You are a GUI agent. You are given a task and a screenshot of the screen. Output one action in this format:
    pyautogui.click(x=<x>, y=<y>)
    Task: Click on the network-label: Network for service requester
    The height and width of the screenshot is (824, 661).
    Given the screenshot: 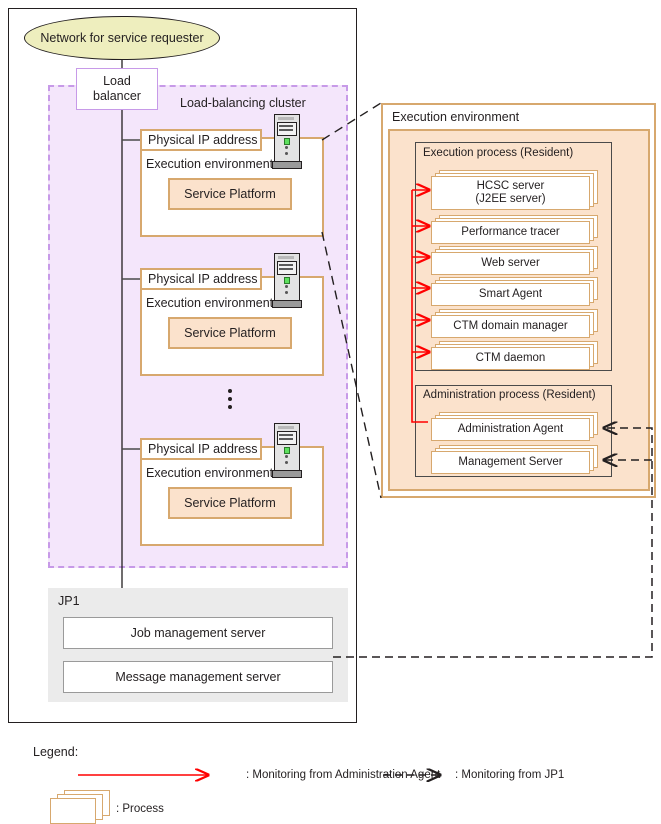 What is the action you would take?
    pyautogui.click(x=122, y=38)
    